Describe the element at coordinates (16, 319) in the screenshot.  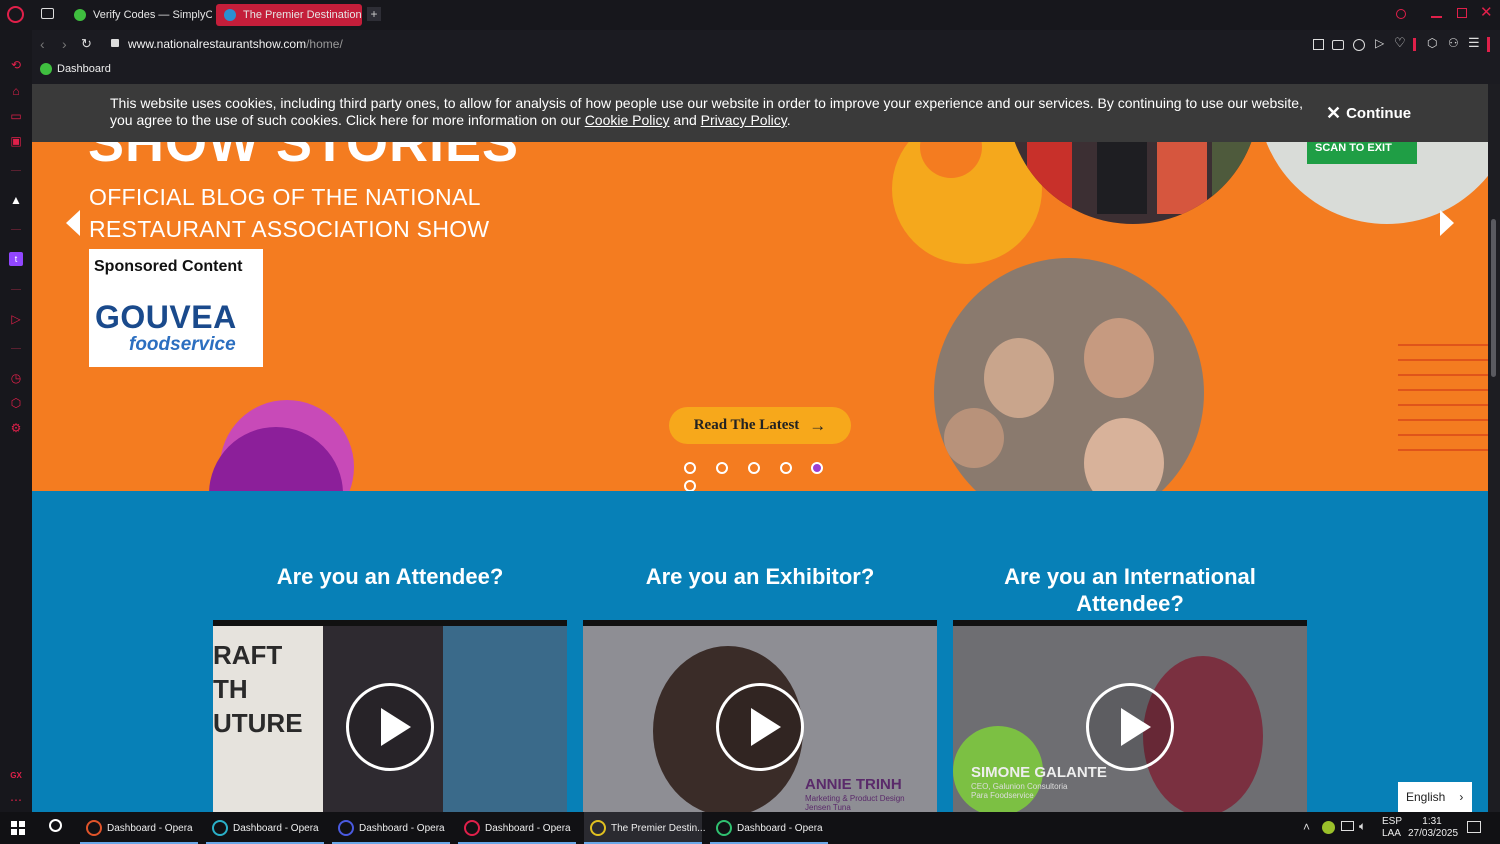
I see `player-icon: ▷` at that location.